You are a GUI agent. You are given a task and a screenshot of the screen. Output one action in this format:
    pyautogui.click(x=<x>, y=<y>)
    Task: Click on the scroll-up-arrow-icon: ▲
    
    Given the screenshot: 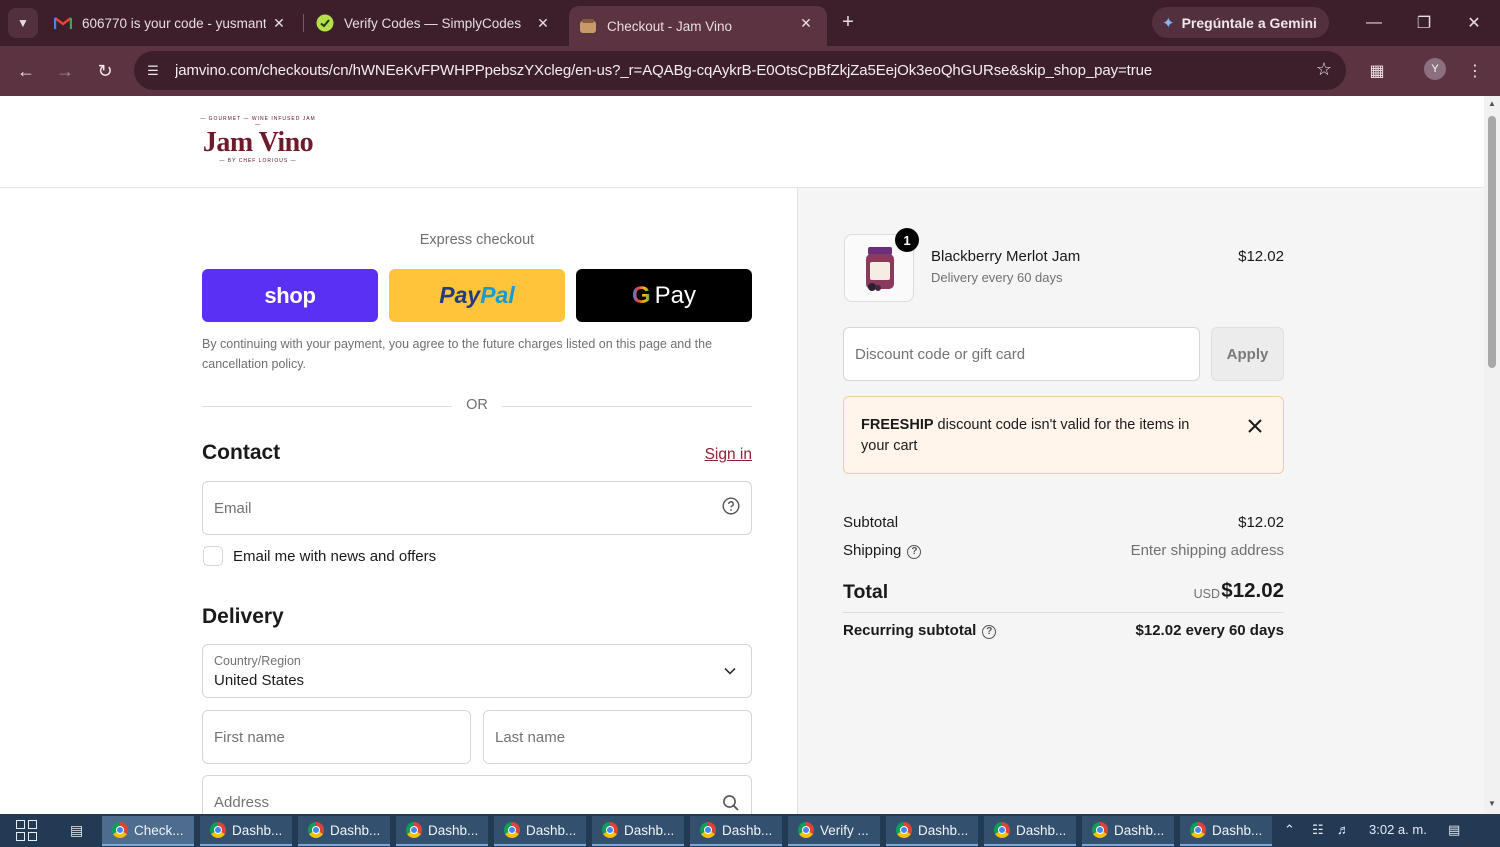 What is the action you would take?
    pyautogui.click(x=1492, y=103)
    